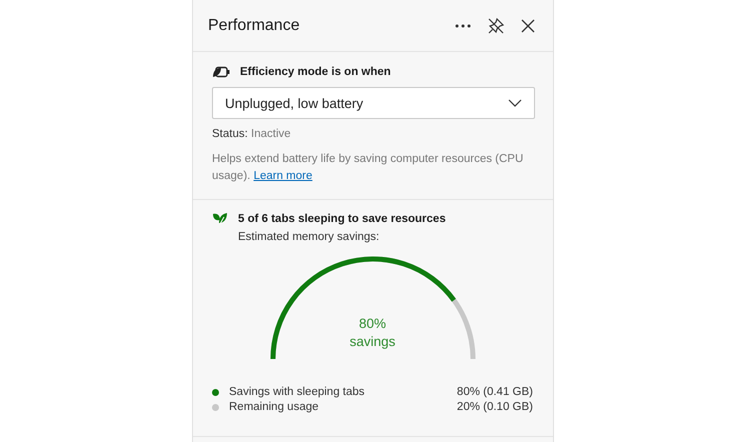 Image resolution: width=752 pixels, height=442 pixels. I want to click on savings-caption: savings, so click(373, 341).